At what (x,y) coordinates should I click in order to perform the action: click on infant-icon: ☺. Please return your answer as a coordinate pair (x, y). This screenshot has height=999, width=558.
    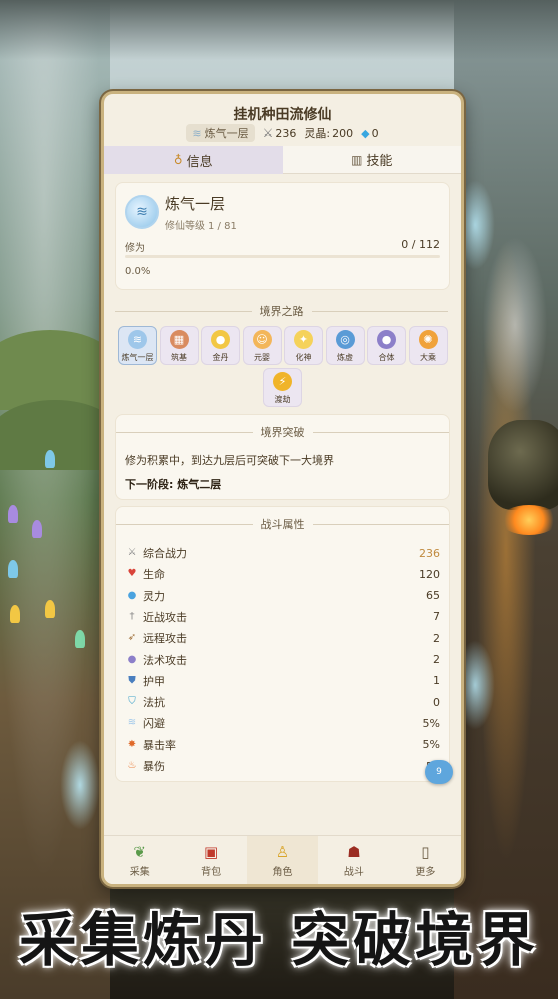
    Looking at the image, I should click on (262, 339).